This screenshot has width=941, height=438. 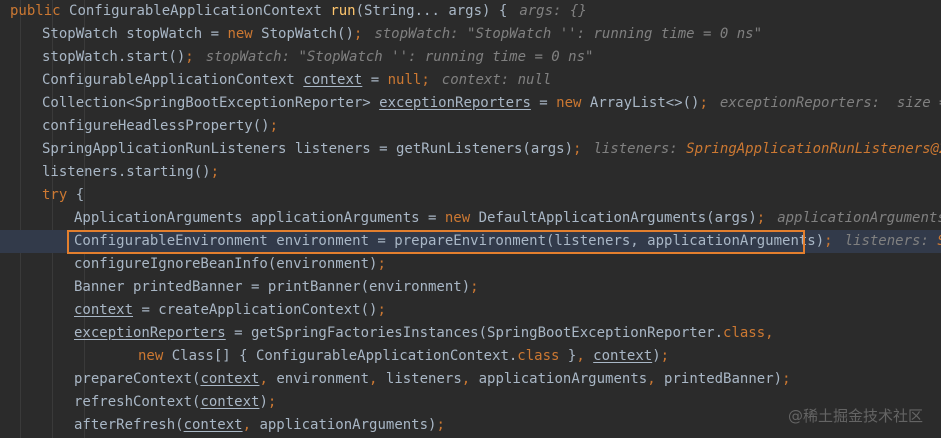 What do you see at coordinates (323, 379) in the screenshot?
I see `code-token: environment` at bounding box center [323, 379].